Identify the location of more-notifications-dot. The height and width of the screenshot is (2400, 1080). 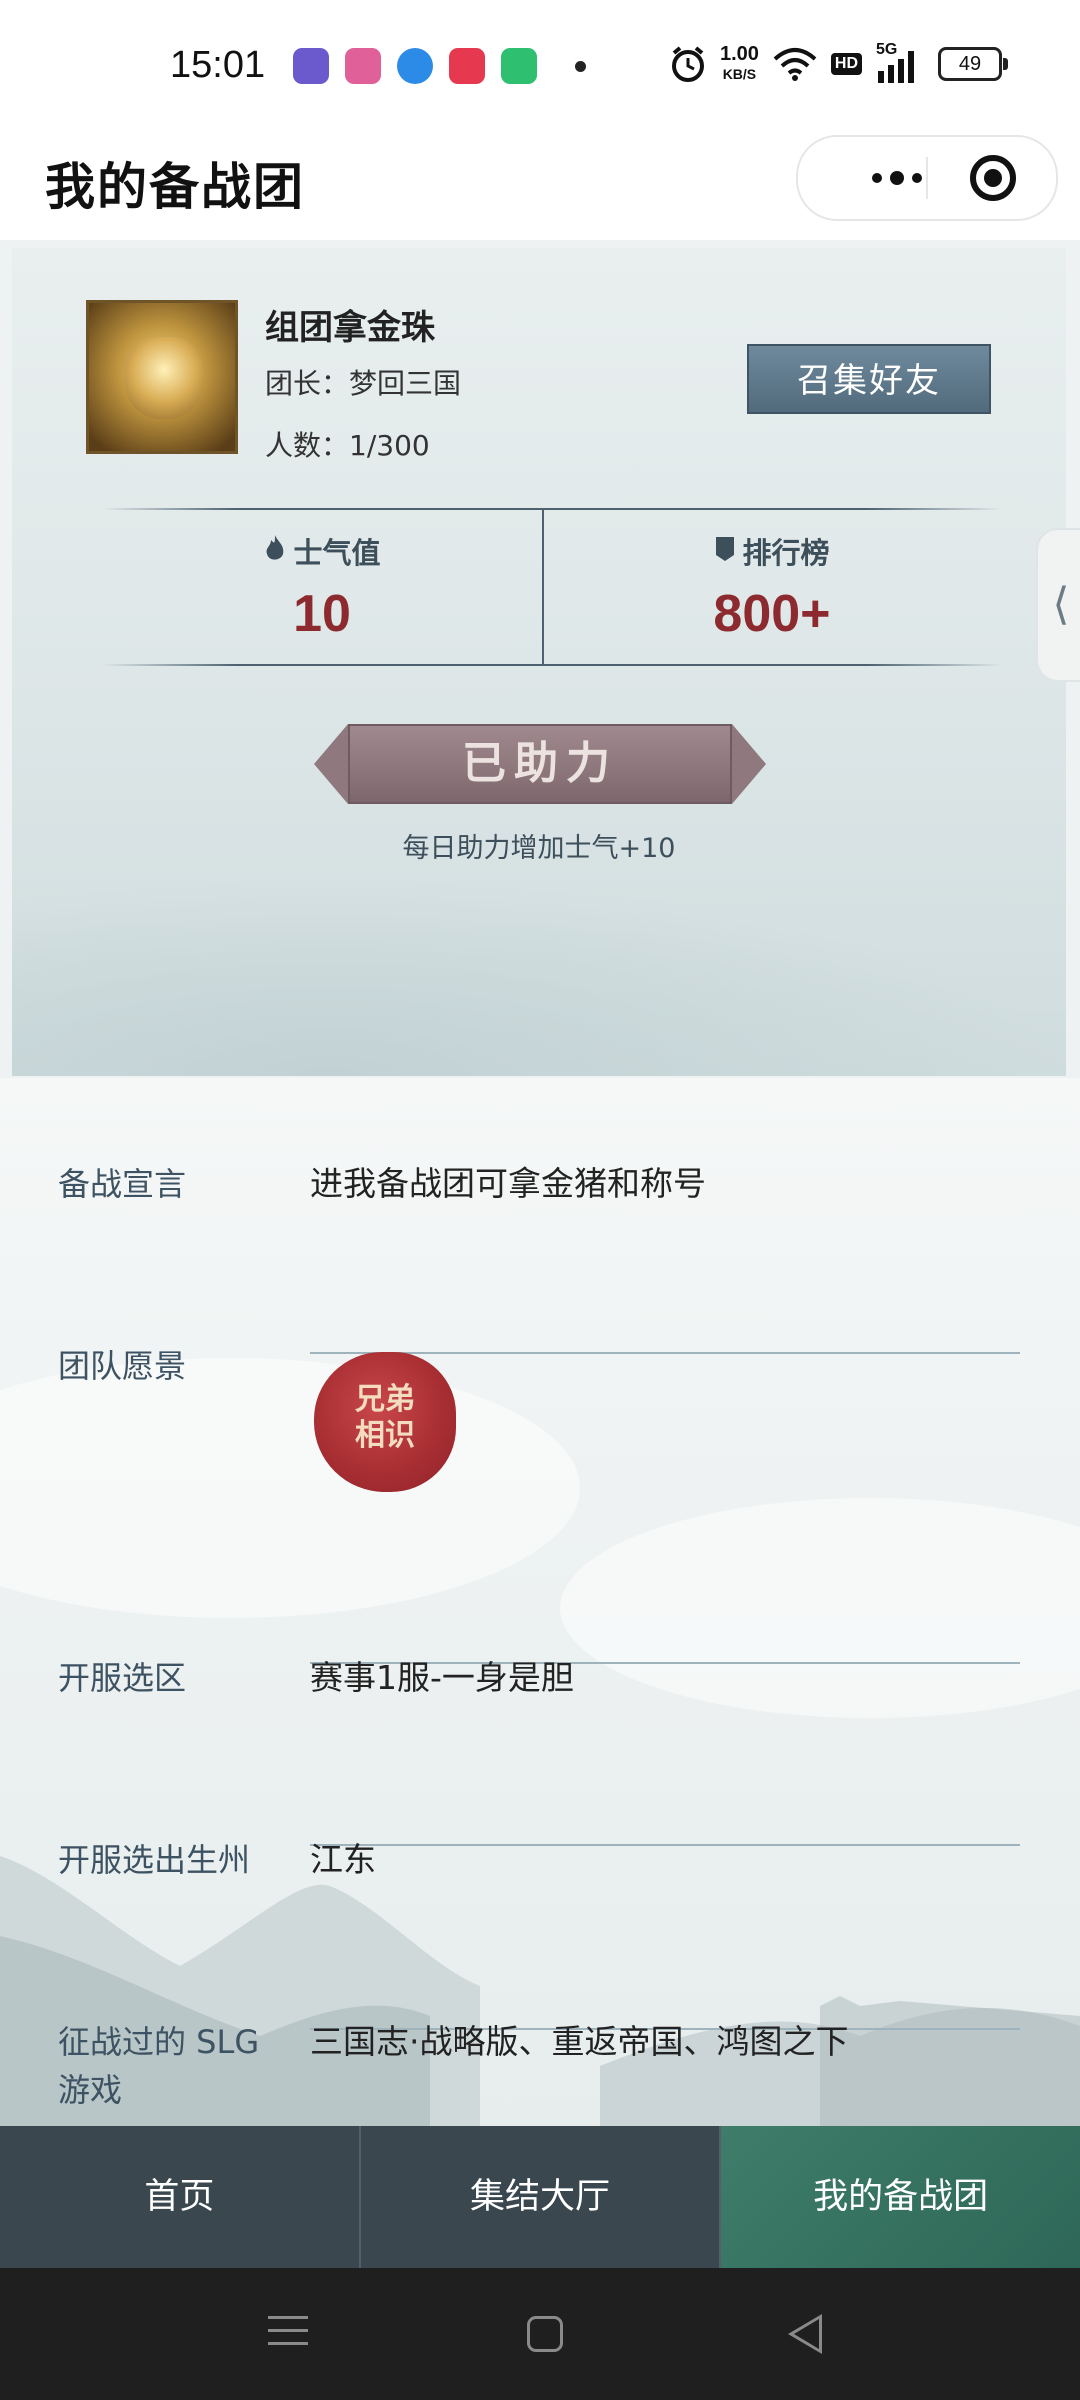
(580, 66).